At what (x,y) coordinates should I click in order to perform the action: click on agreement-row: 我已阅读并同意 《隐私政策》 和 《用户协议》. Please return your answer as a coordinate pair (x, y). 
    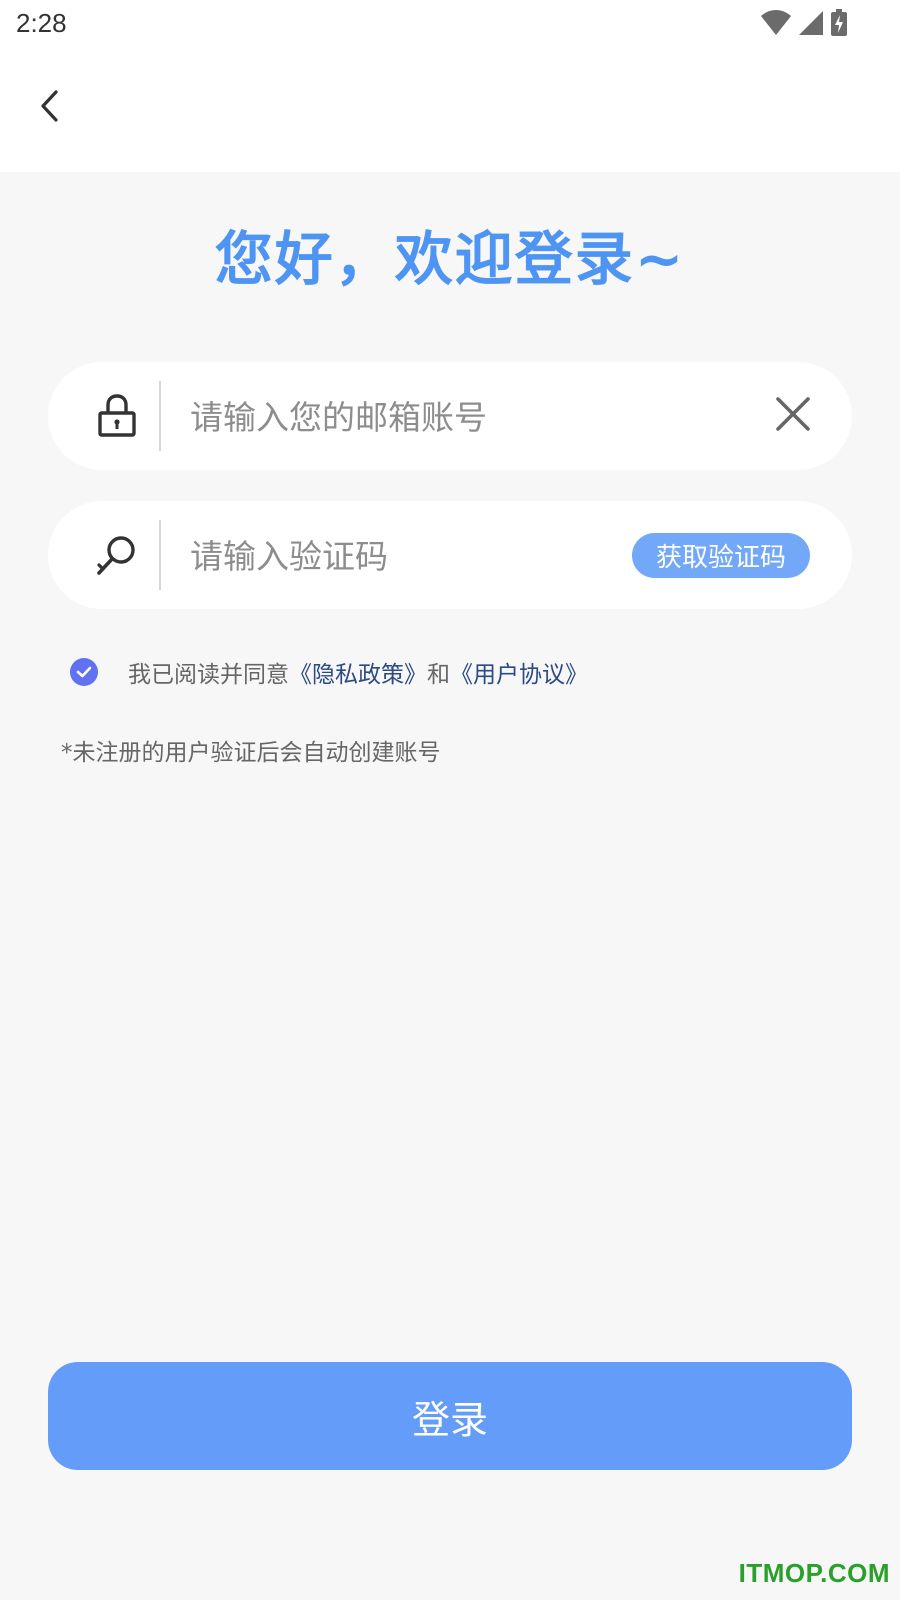
    Looking at the image, I should click on (329, 672).